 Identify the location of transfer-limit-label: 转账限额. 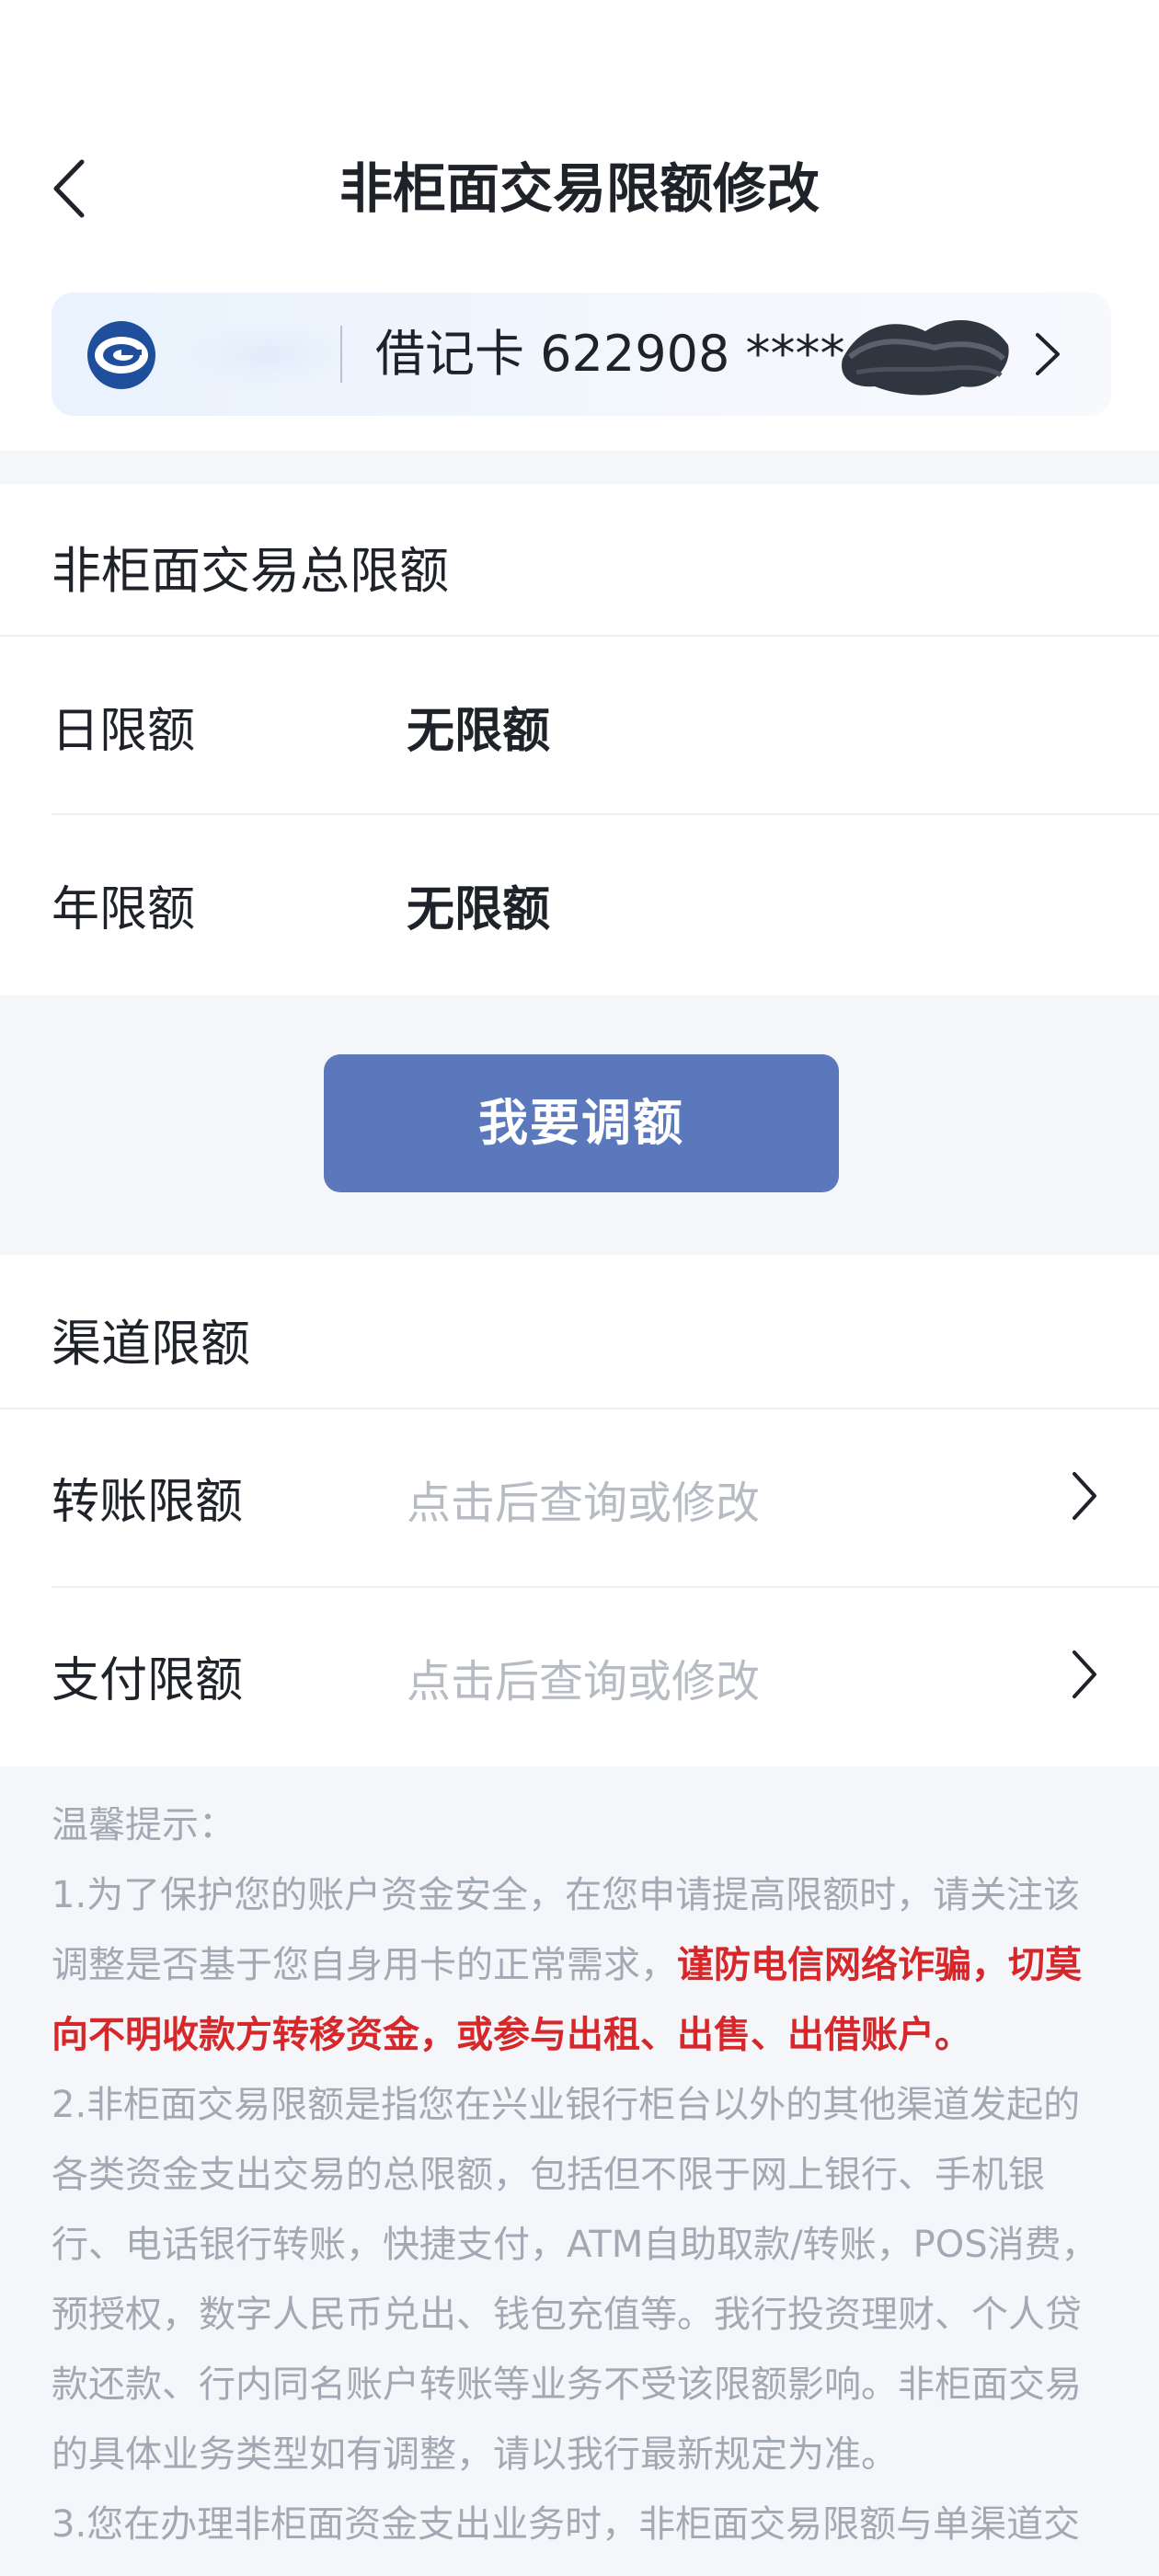
(148, 1502).